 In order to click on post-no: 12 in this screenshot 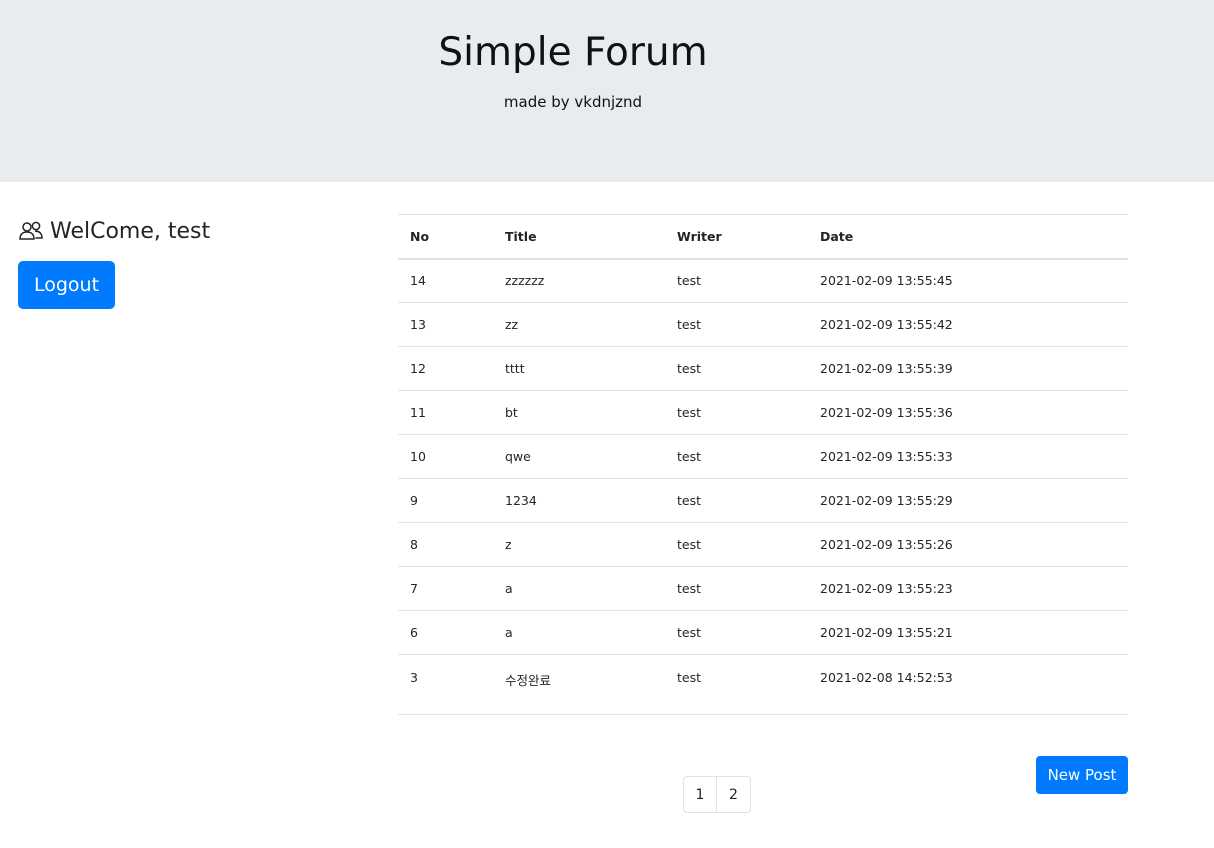, I will do `click(445, 368)`.